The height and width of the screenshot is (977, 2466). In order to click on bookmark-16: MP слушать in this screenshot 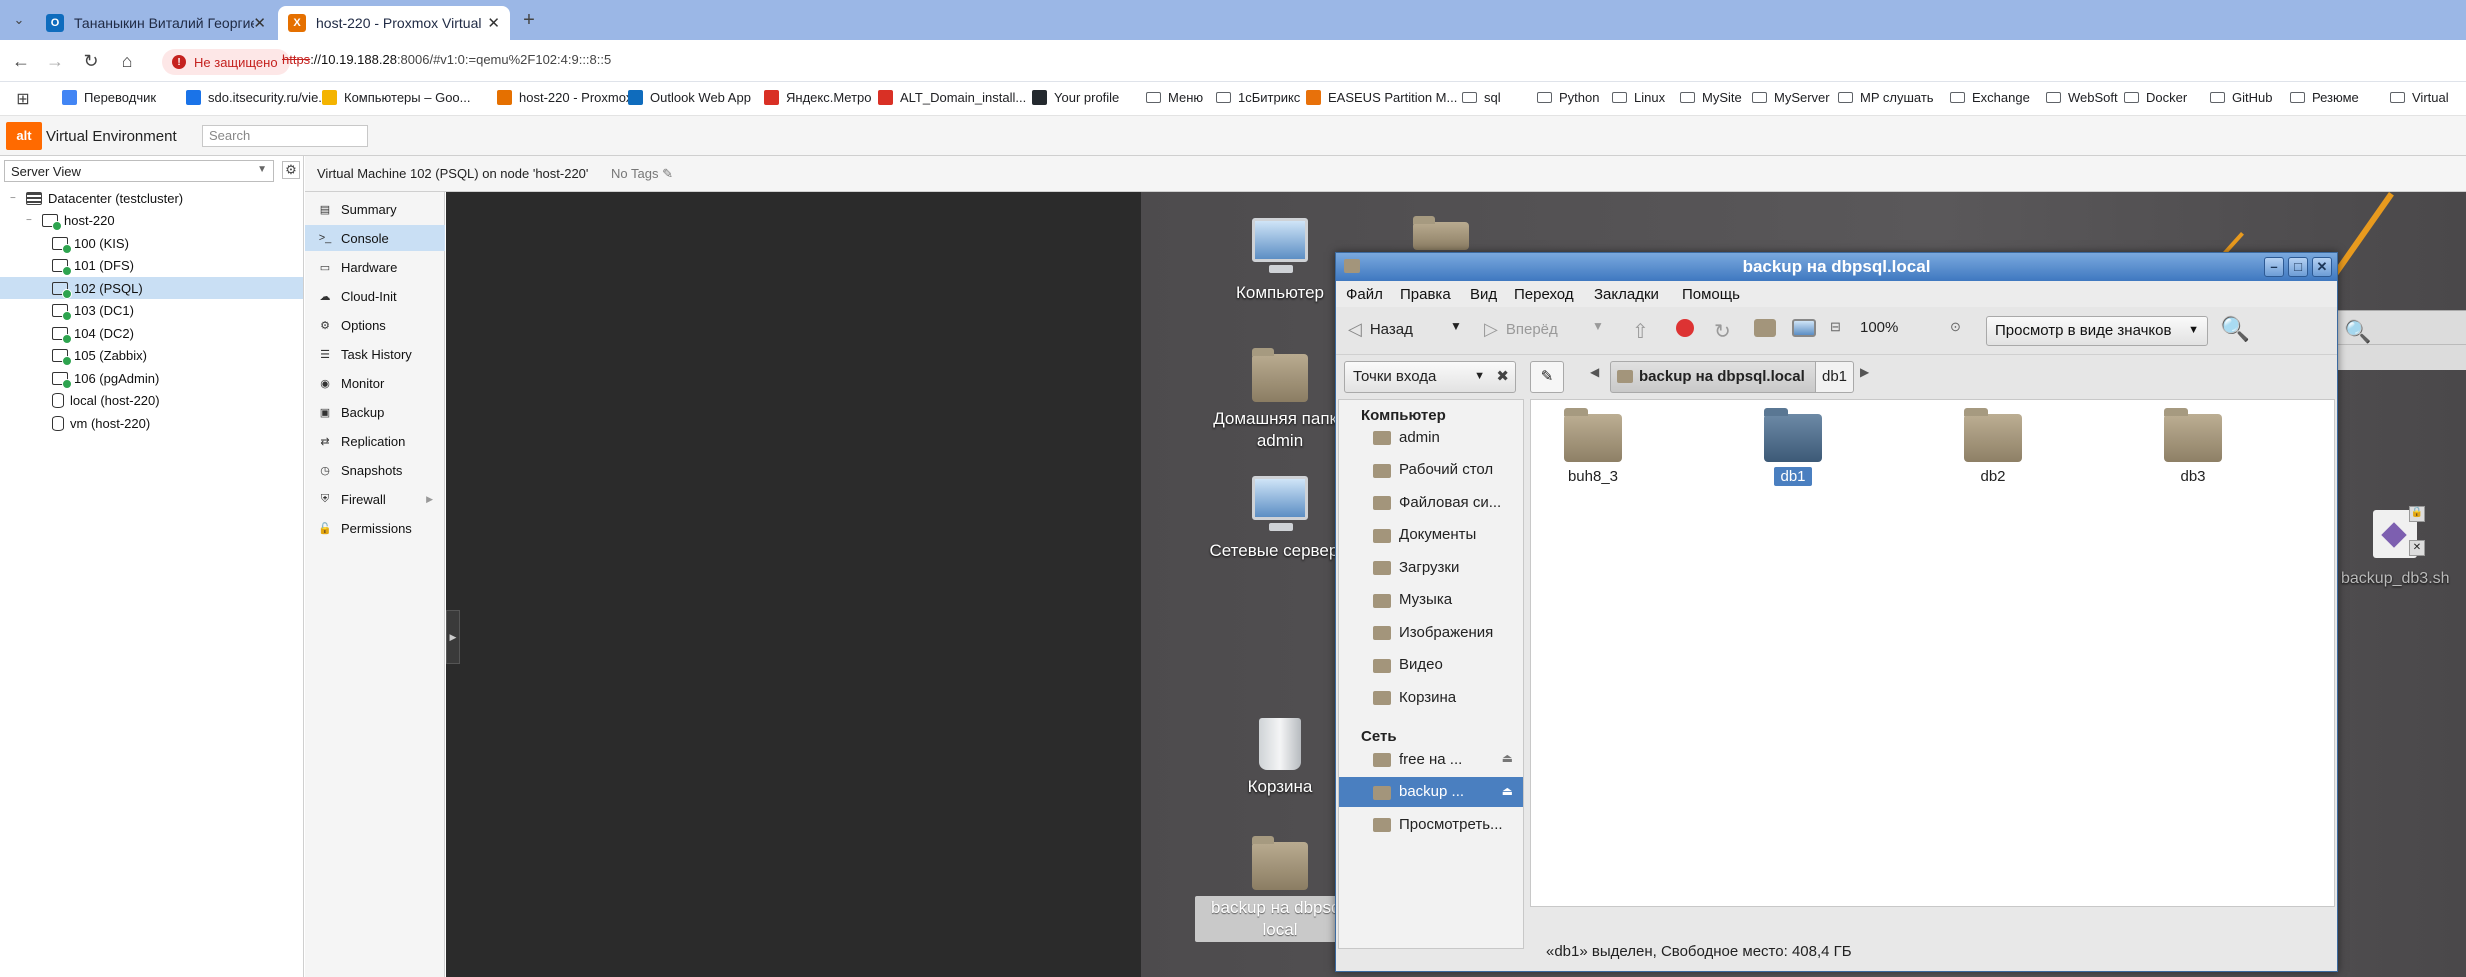, I will do `click(1886, 97)`.